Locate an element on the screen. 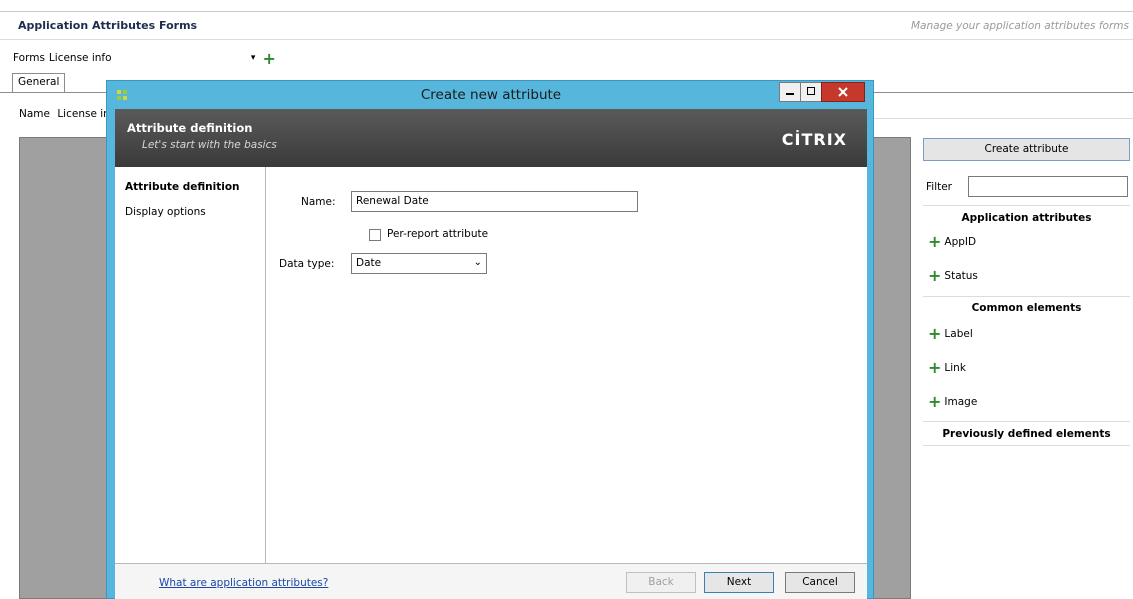 The width and height of the screenshot is (1133, 599). panel-item-label-element: + Label is located at coordinates (950, 333).